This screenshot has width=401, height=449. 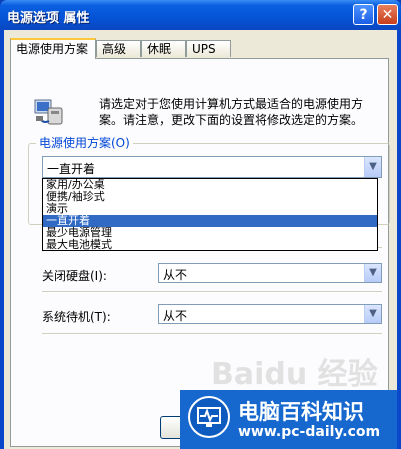 I want to click on power-options-icon, so click(x=48, y=112).